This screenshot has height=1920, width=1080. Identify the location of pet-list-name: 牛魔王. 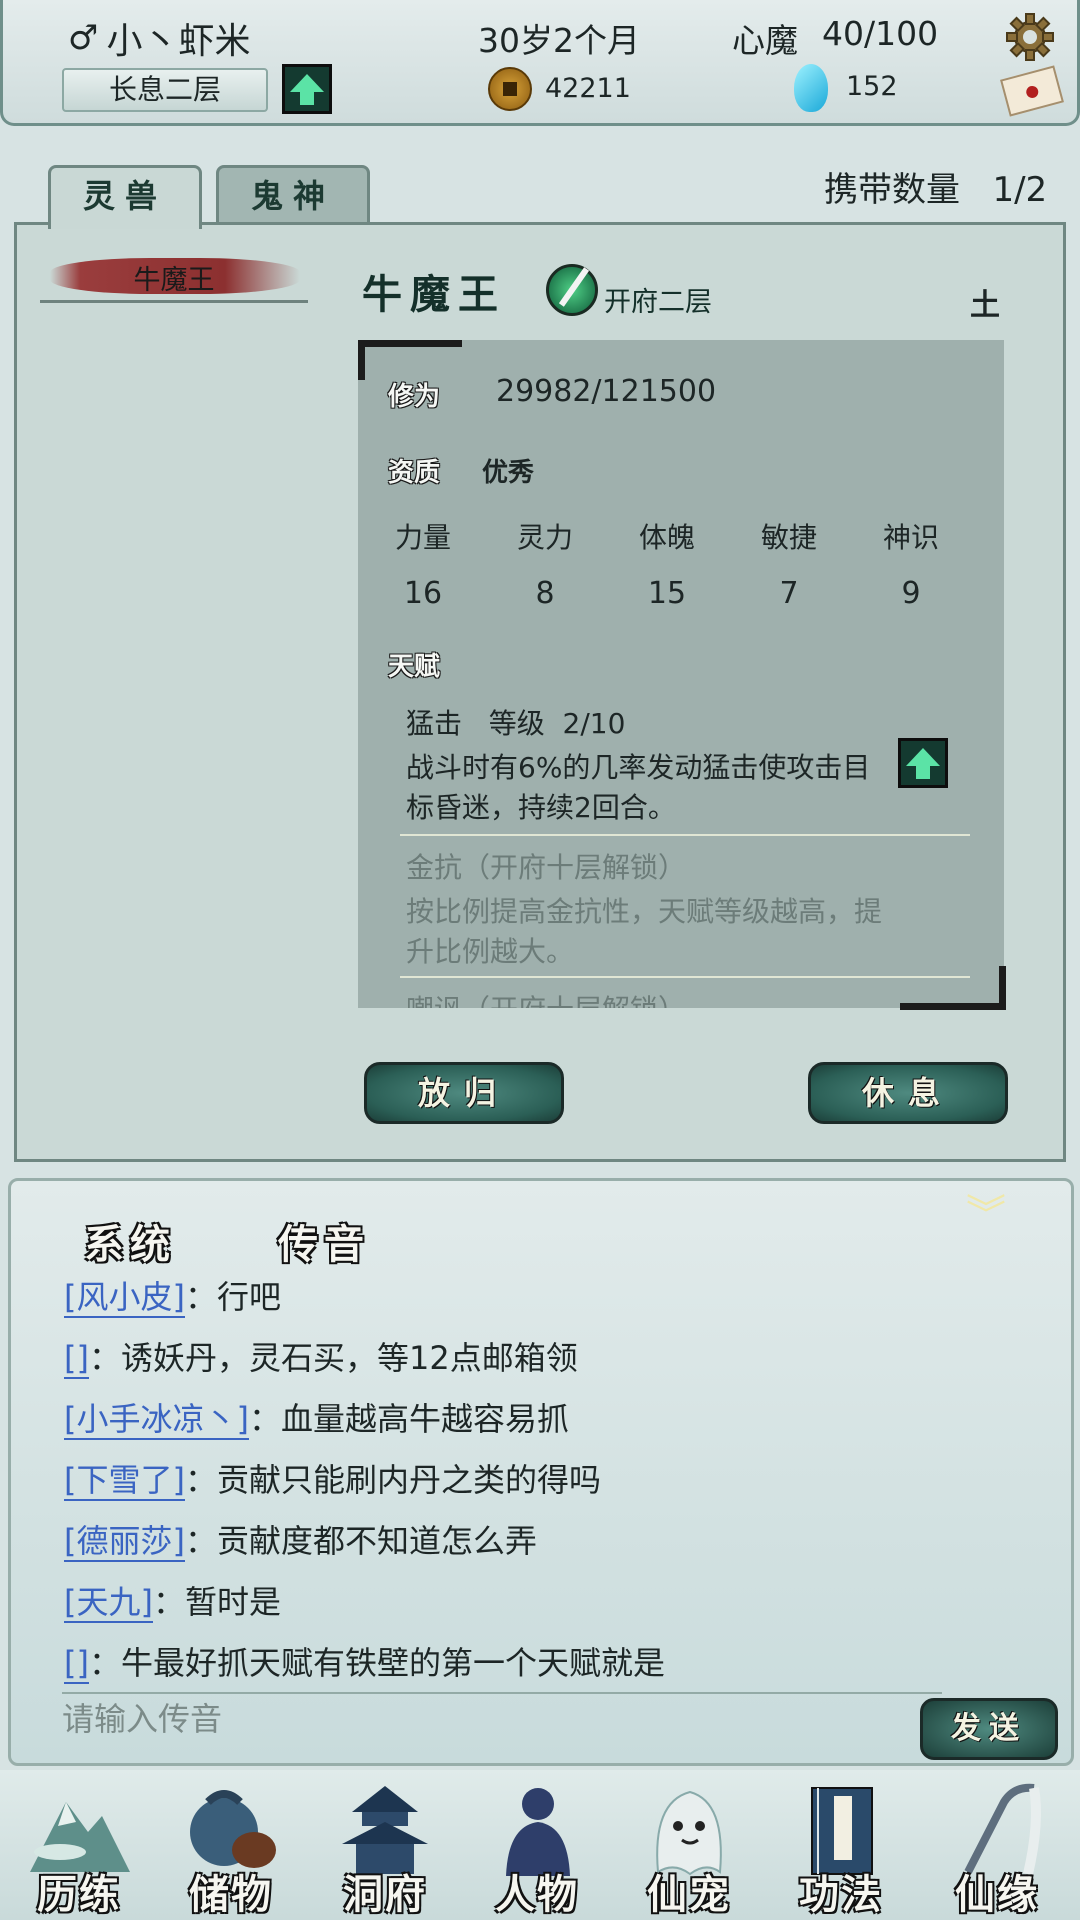
(174, 280).